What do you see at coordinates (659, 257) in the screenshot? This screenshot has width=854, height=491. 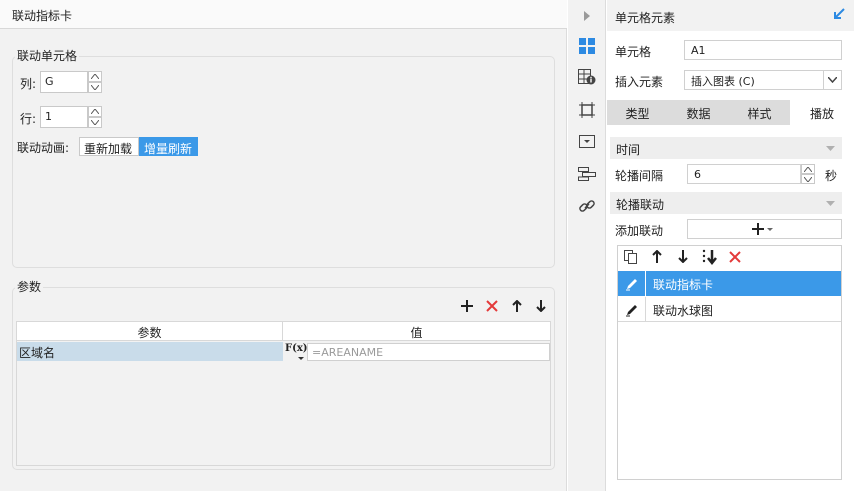 I see `move-up-link-button` at bounding box center [659, 257].